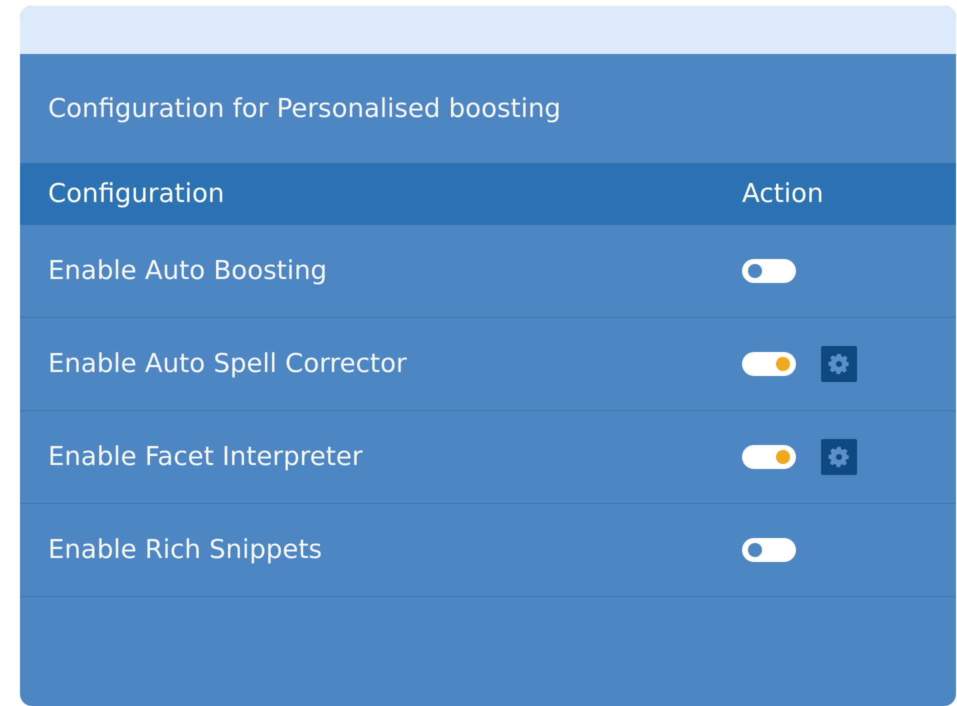  I want to click on setting-label: Enable Auto Boosting, so click(188, 271).